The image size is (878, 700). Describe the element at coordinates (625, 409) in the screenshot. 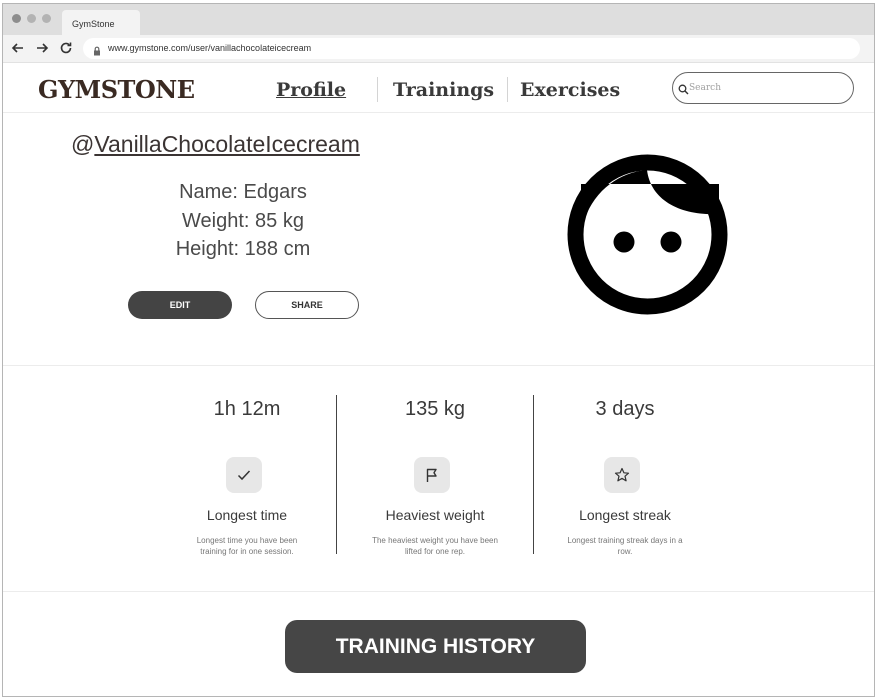

I see `stat-value: 3 days` at that location.